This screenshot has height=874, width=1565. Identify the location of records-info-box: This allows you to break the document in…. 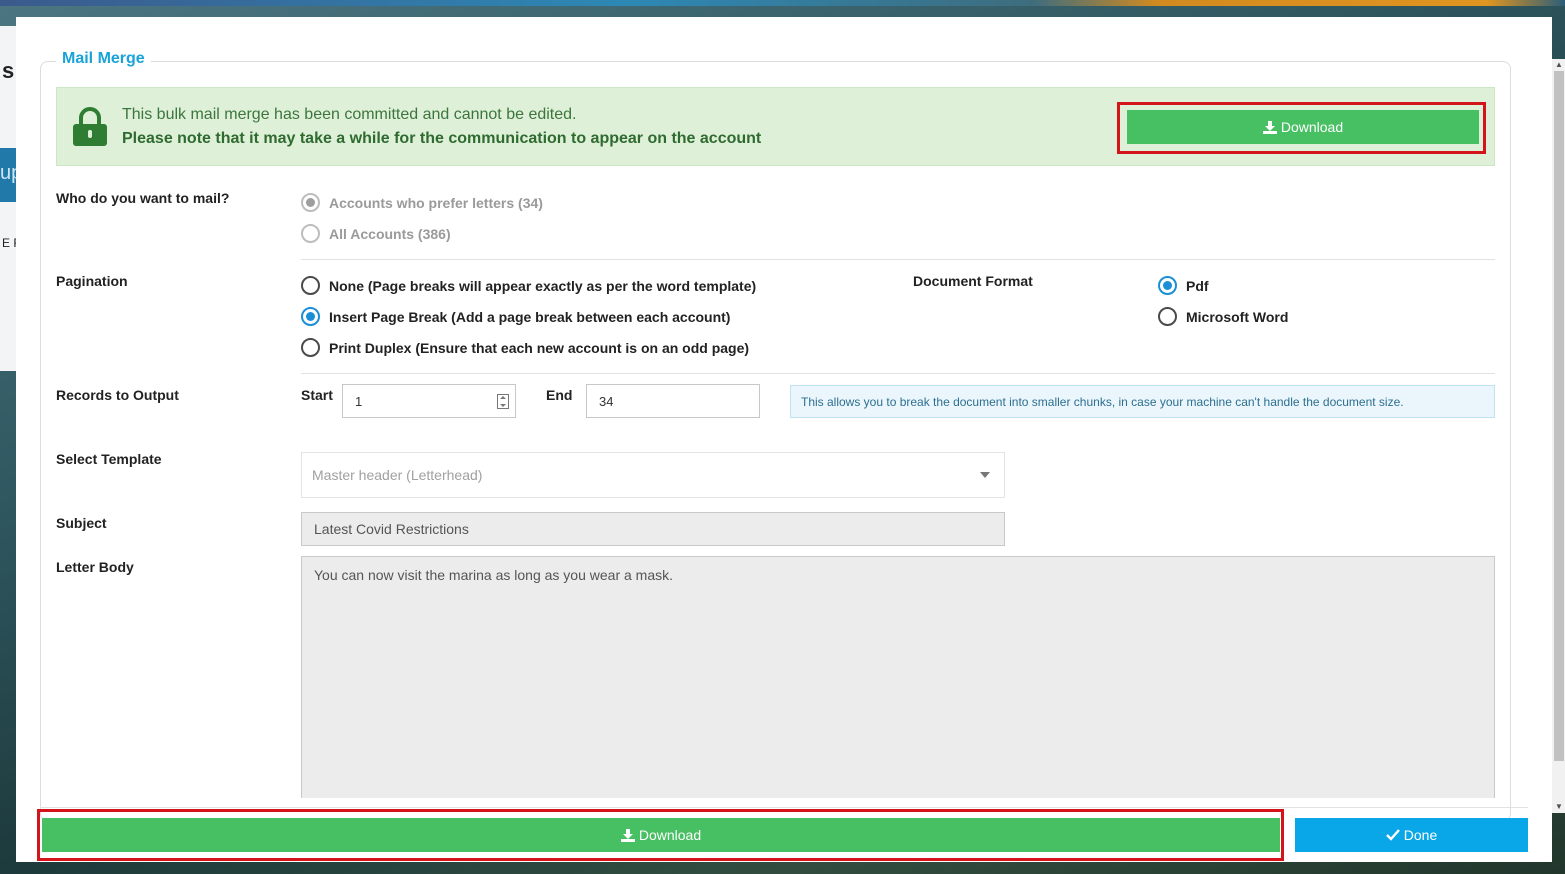
(1142, 401).